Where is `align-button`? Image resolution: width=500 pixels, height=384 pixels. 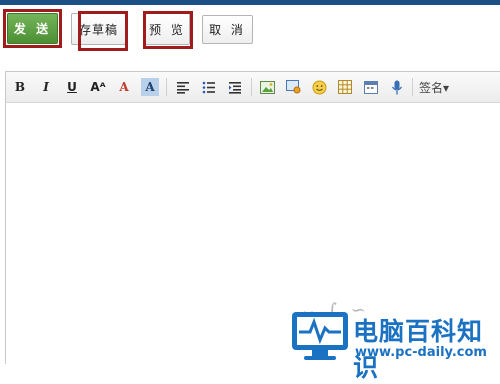 align-button is located at coordinates (183, 87).